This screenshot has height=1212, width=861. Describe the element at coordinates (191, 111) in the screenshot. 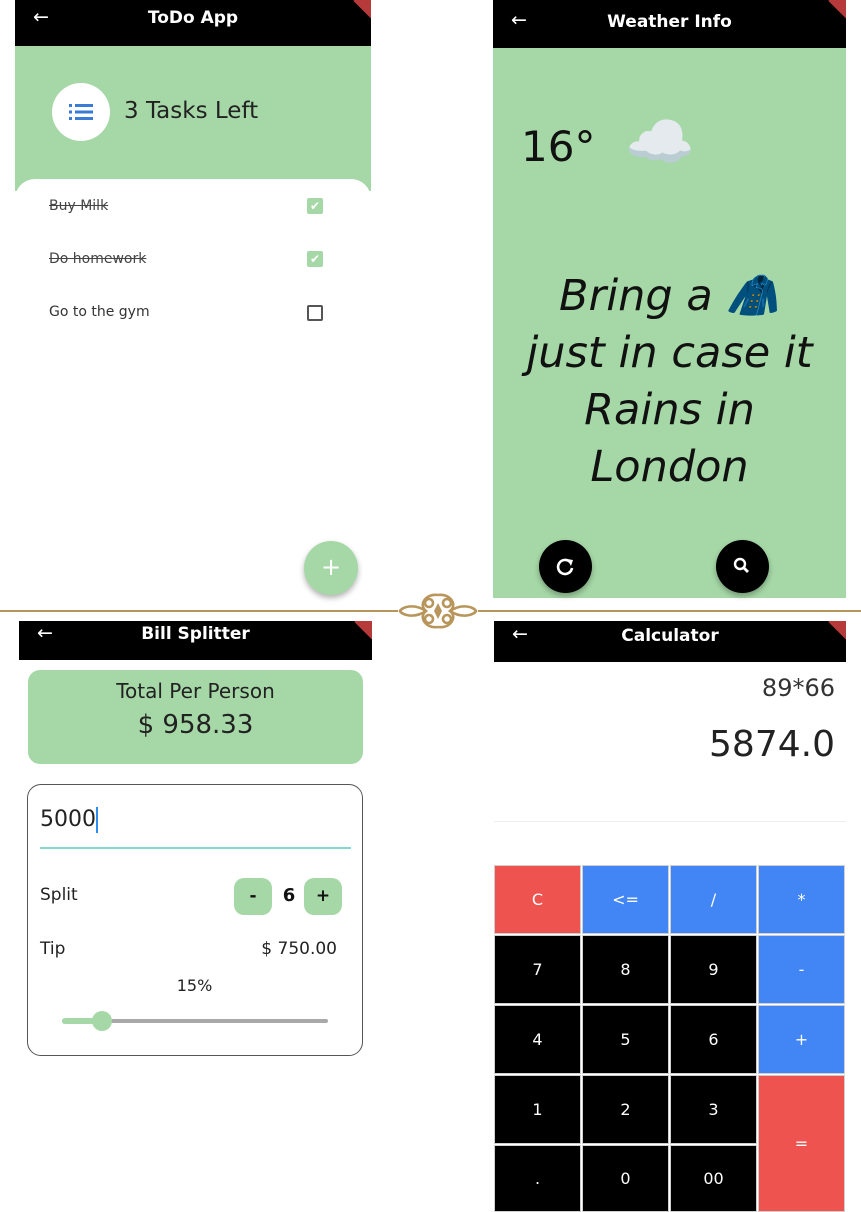

I see `tasks-left-count: 3 Tasks Left` at that location.